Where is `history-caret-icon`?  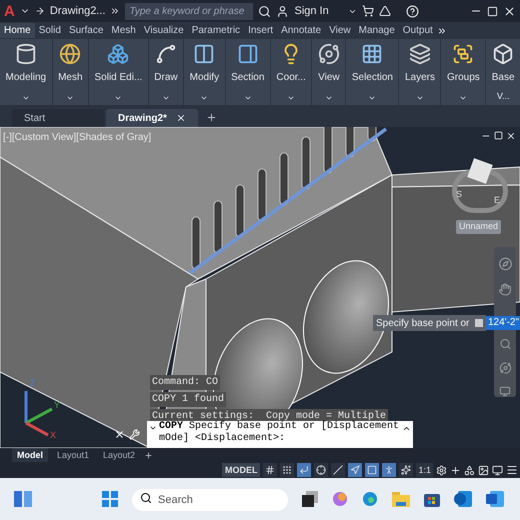
history-caret-icon is located at coordinates (406, 428).